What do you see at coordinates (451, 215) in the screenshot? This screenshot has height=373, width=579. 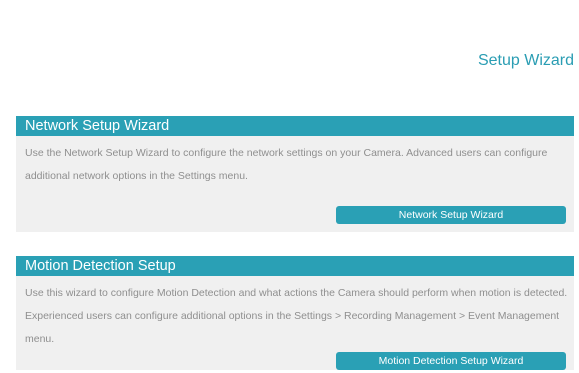 I see `network-setup-wizard-button: Network Setup Wizard` at bounding box center [451, 215].